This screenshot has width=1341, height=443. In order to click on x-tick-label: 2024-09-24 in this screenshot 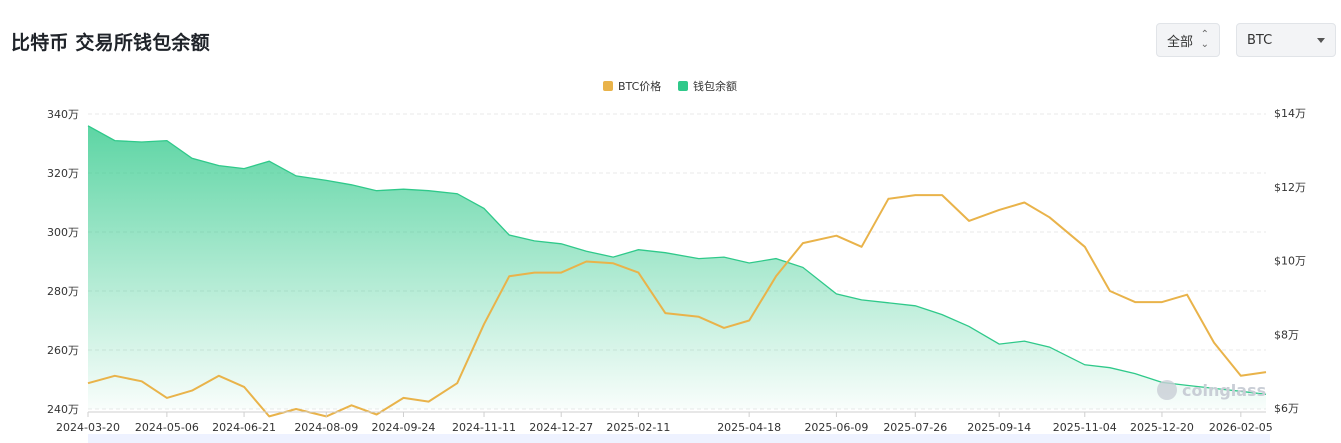, I will do `click(404, 427)`.